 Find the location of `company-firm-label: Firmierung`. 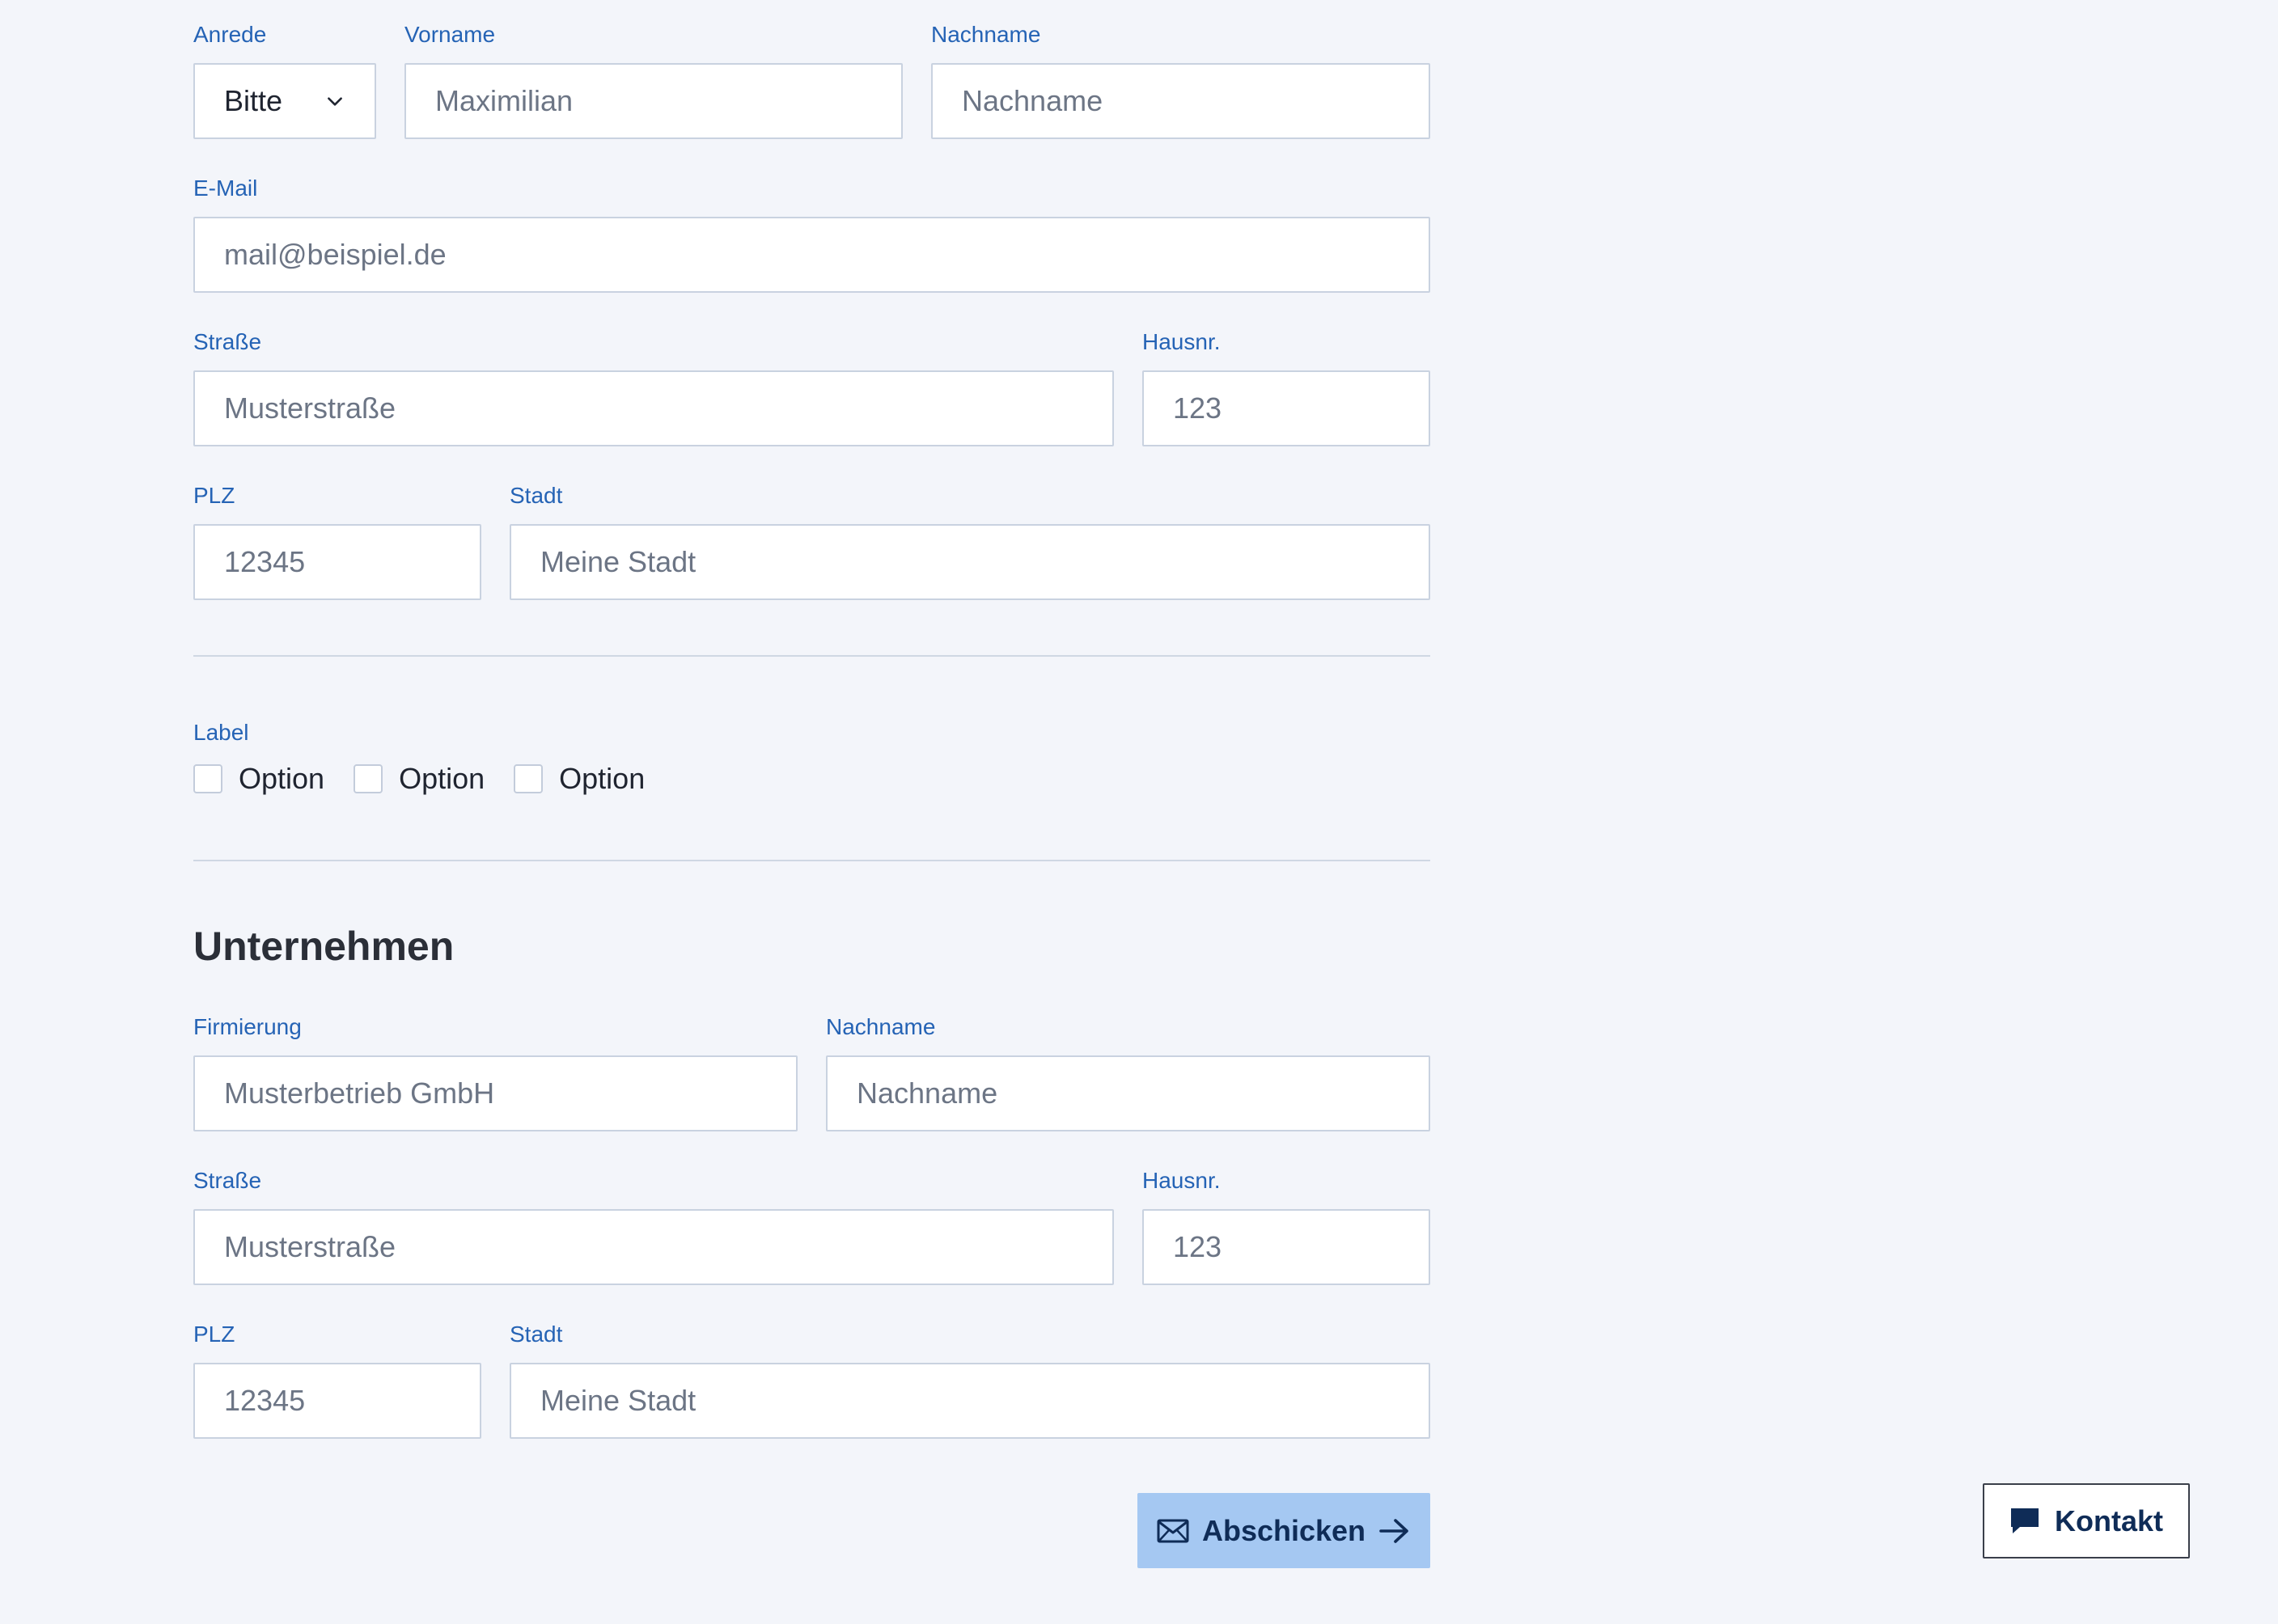

company-firm-label: Firmierung is located at coordinates (247, 1026).